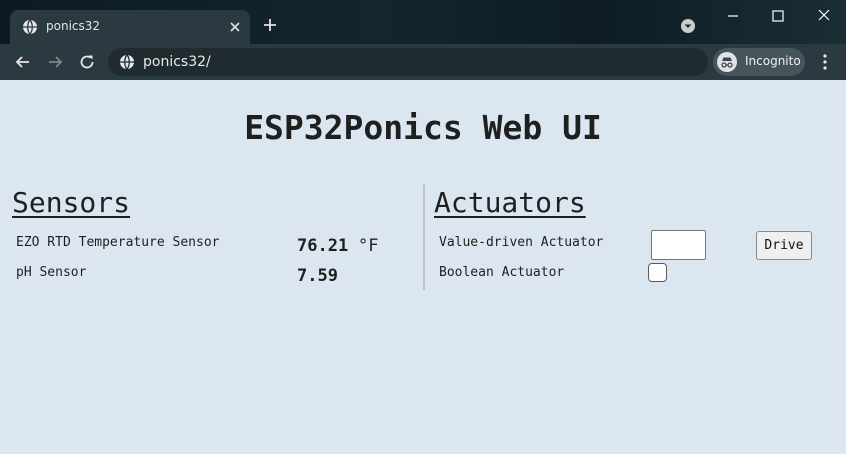 This screenshot has height=454, width=846. What do you see at coordinates (23, 62) in the screenshot?
I see `back-arrow-icon` at bounding box center [23, 62].